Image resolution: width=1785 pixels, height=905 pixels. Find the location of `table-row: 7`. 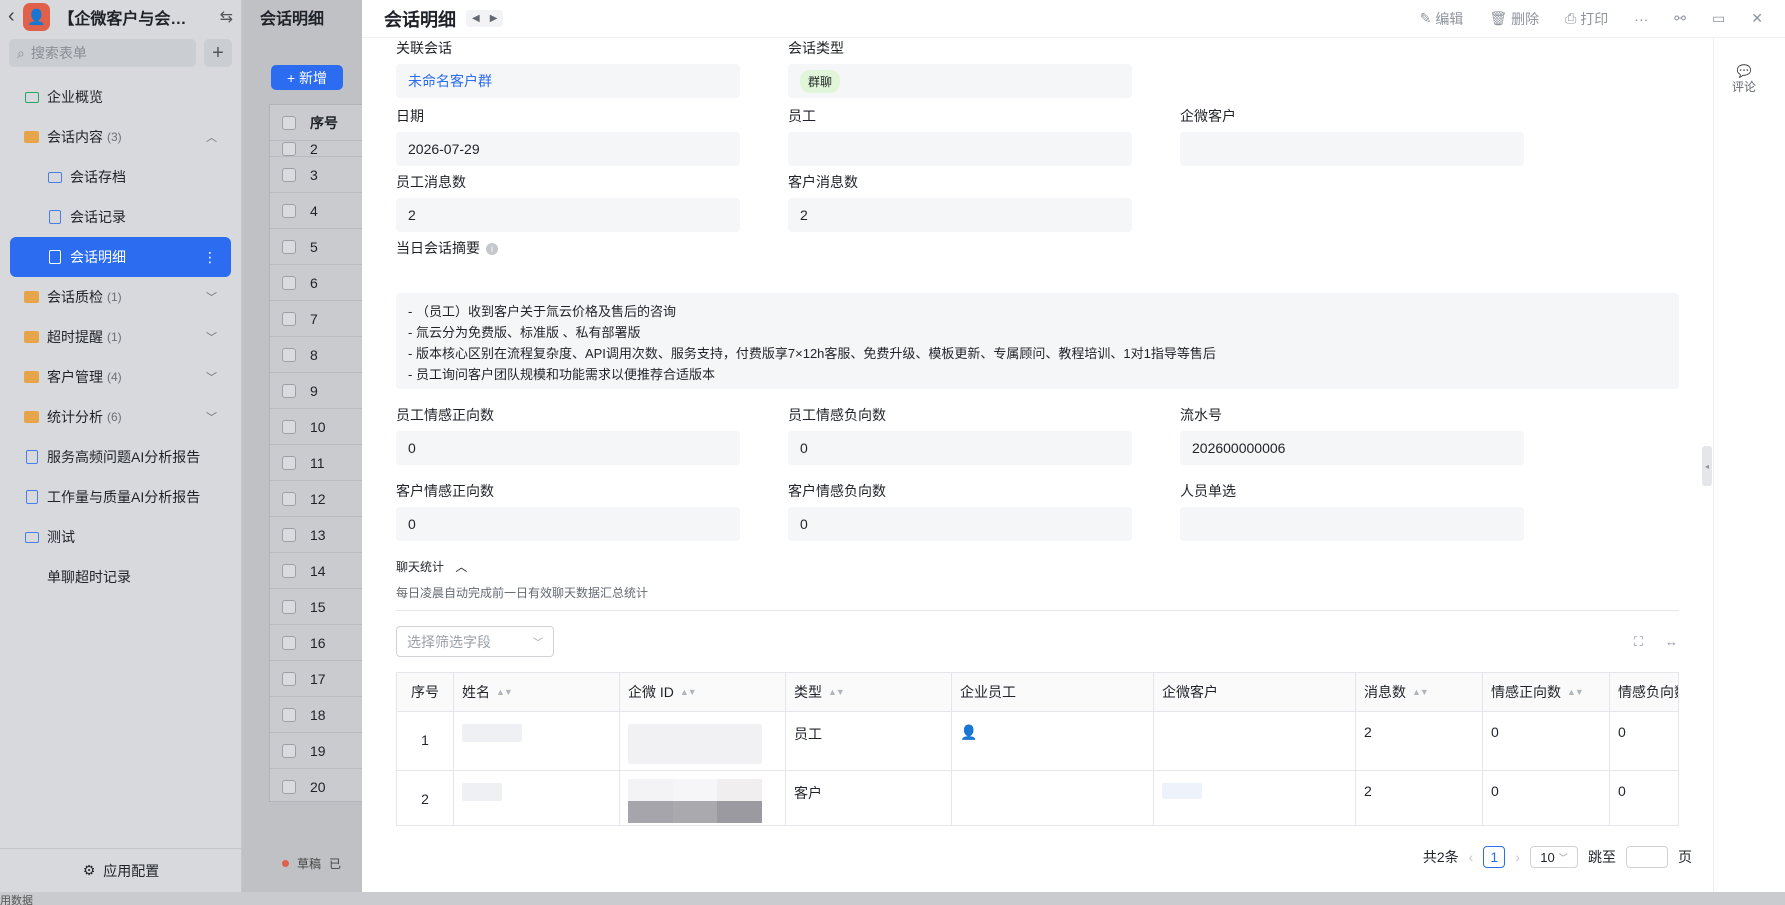

table-row: 7 is located at coordinates (319, 319).